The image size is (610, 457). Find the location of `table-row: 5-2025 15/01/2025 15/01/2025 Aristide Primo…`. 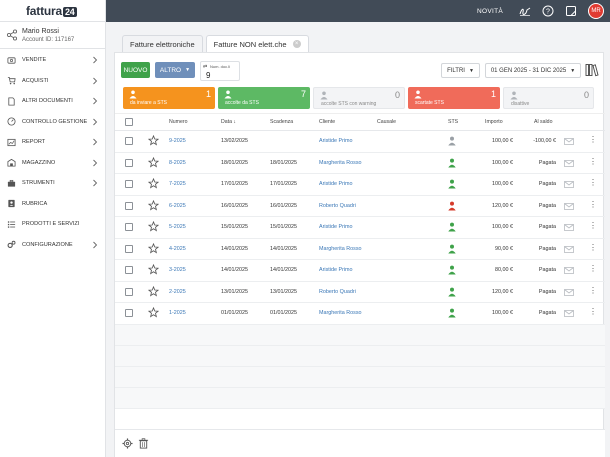

table-row: 5-2025 15/01/2025 15/01/2025 Aristide Primo… is located at coordinates (360, 228).